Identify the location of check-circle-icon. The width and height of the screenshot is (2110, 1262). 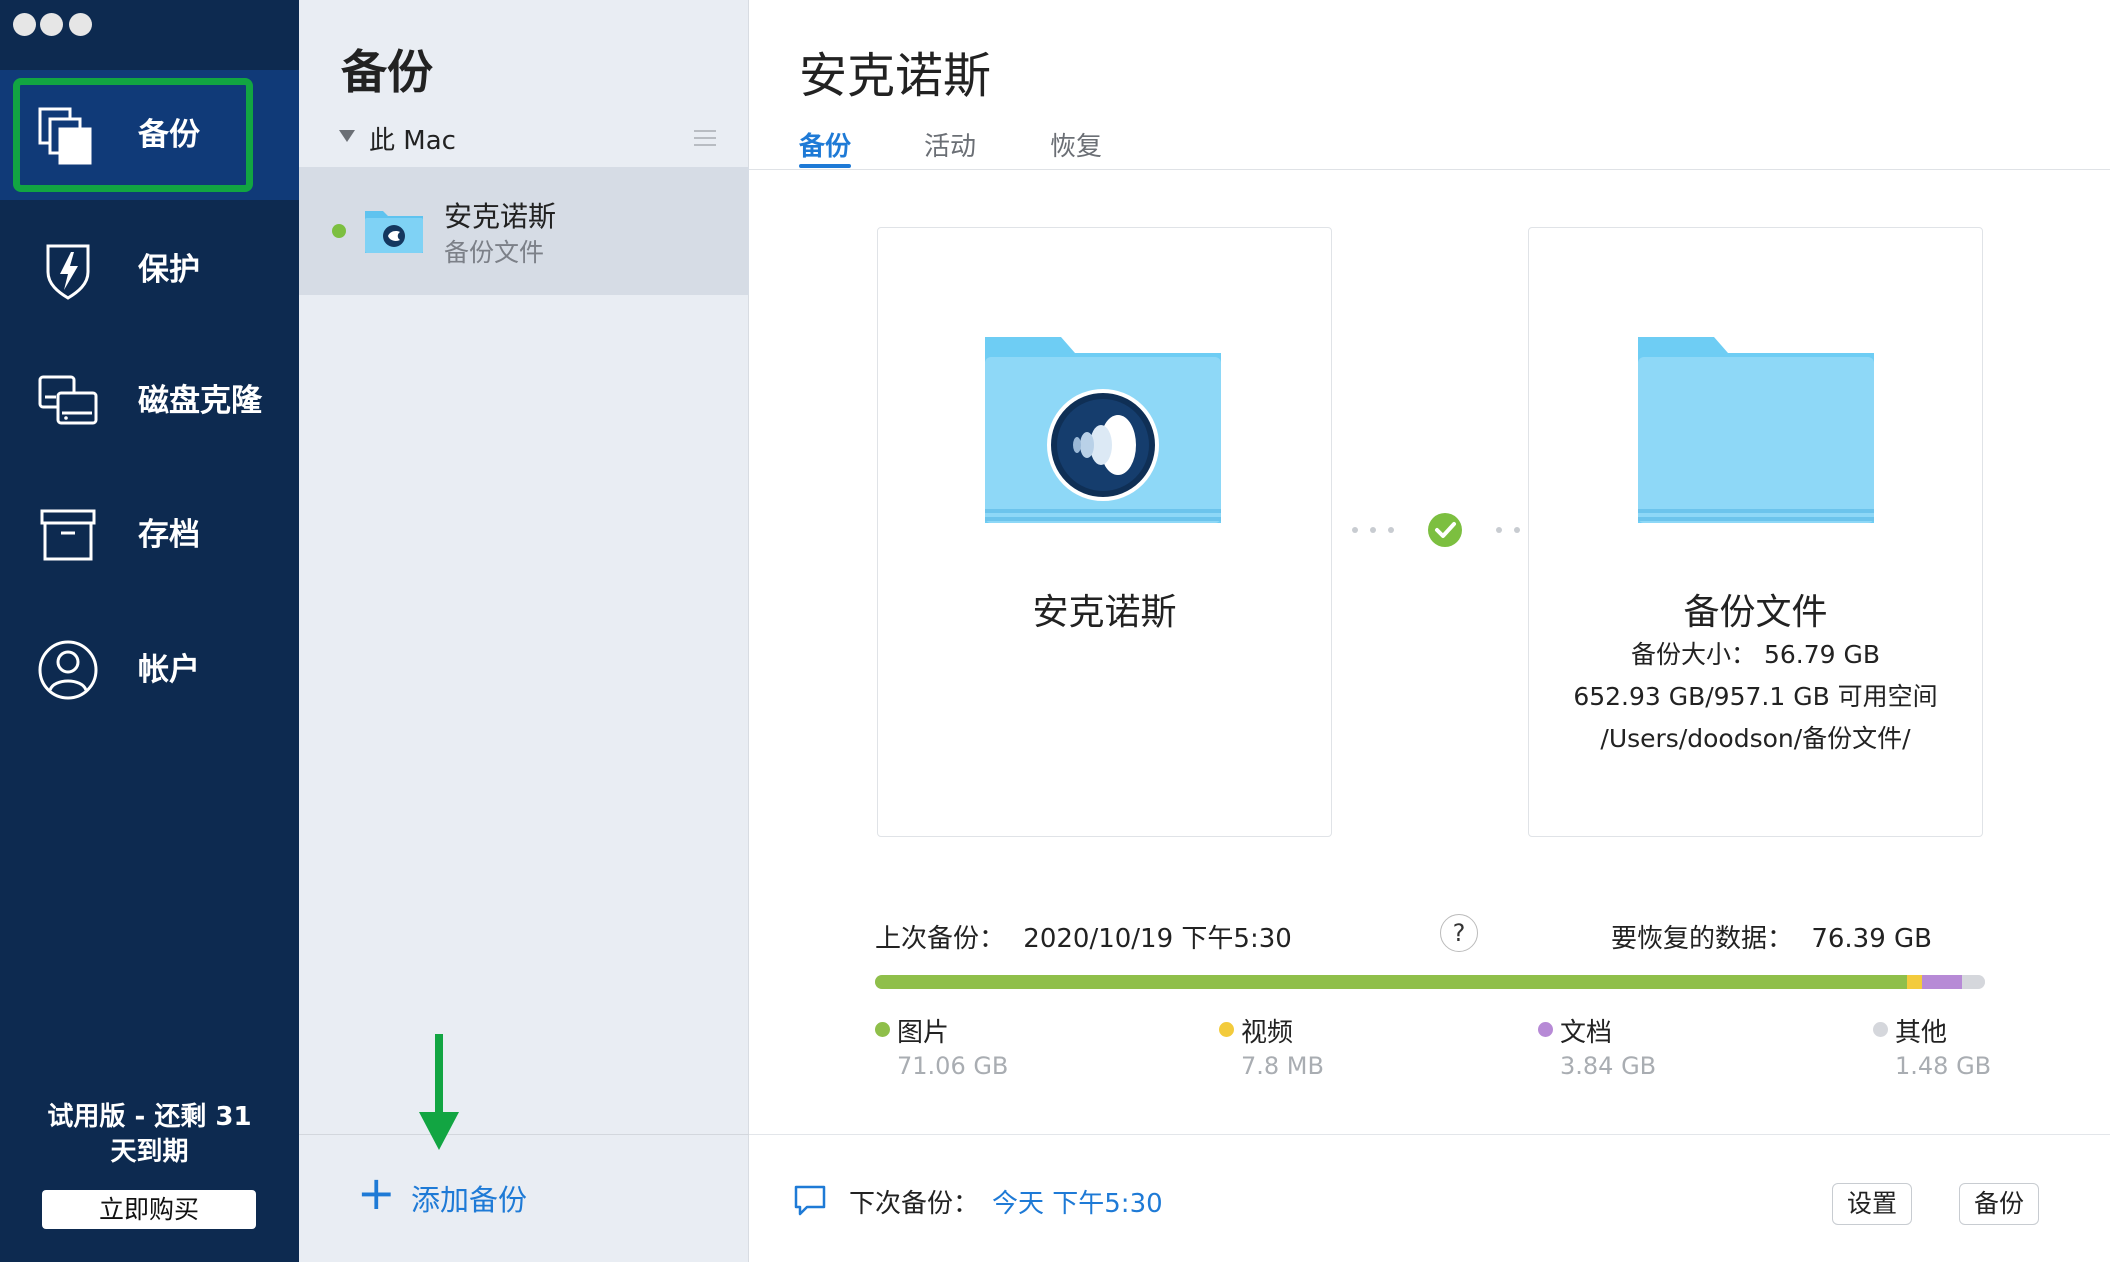
(1445, 530).